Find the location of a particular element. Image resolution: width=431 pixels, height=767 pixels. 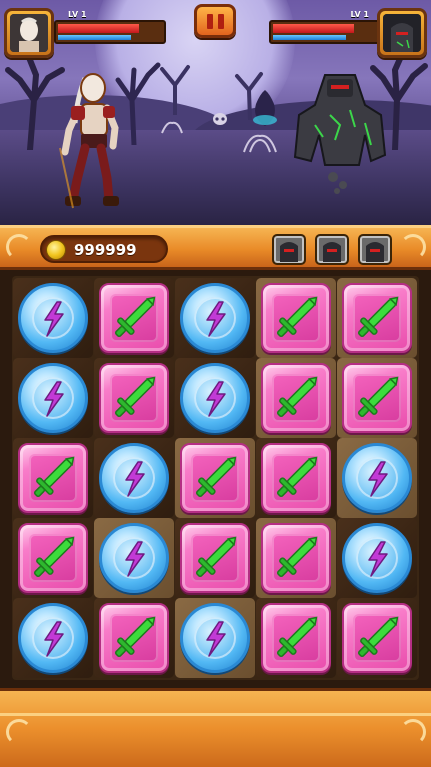

enemy-mp-bar is located at coordinates (309, 37).